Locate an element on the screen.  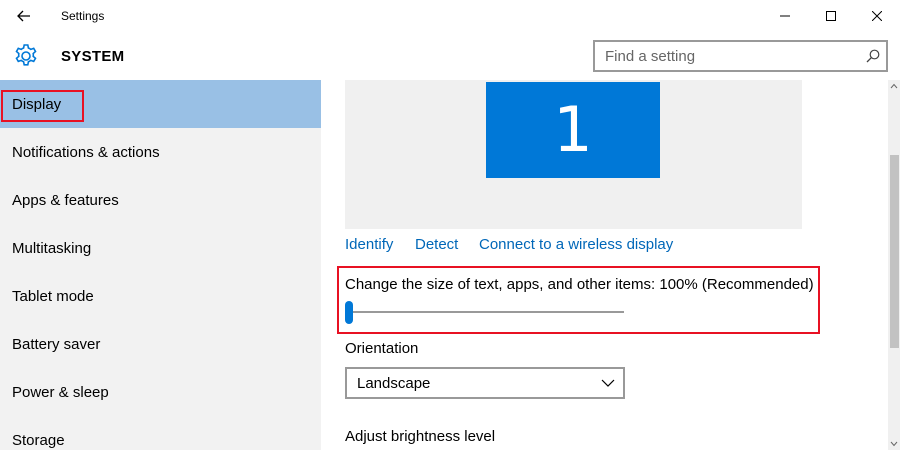
back-button is located at coordinates (24, 16).